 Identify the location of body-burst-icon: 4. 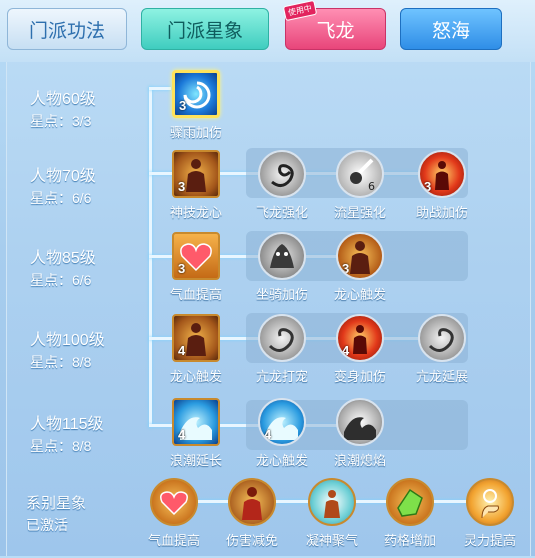
(360, 338).